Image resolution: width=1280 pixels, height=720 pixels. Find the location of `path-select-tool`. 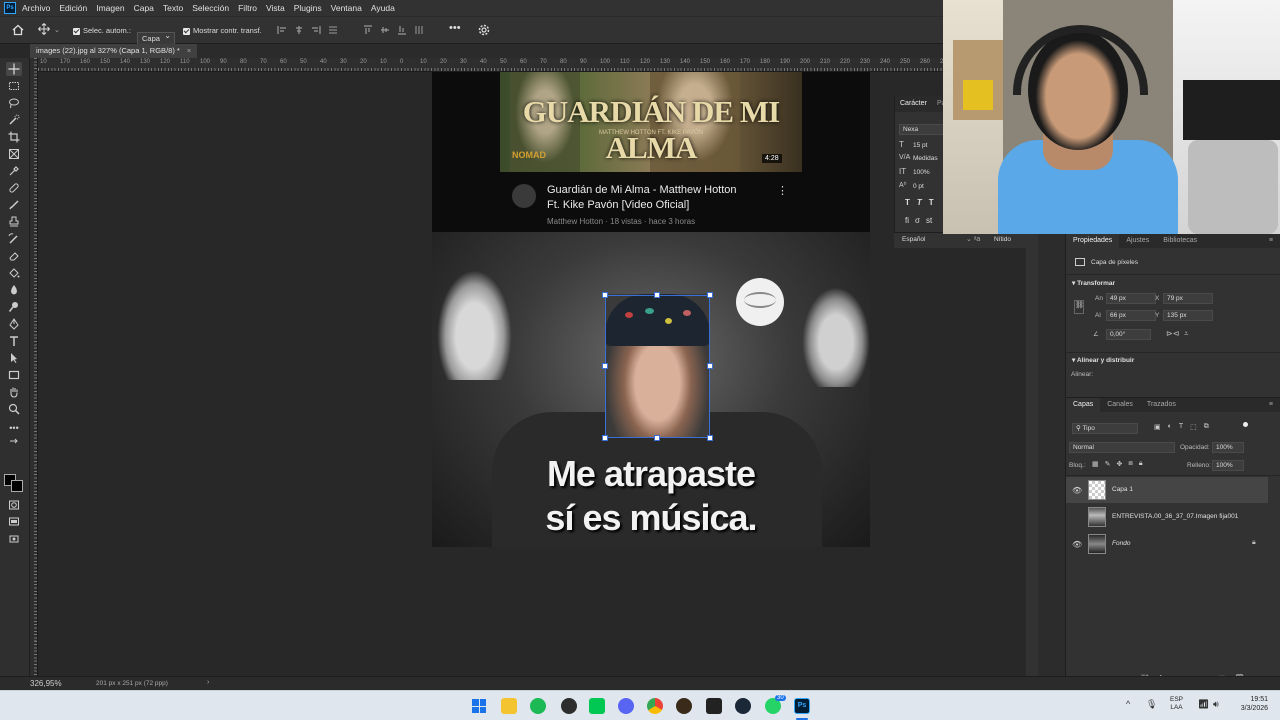

path-select-tool is located at coordinates (14, 358).